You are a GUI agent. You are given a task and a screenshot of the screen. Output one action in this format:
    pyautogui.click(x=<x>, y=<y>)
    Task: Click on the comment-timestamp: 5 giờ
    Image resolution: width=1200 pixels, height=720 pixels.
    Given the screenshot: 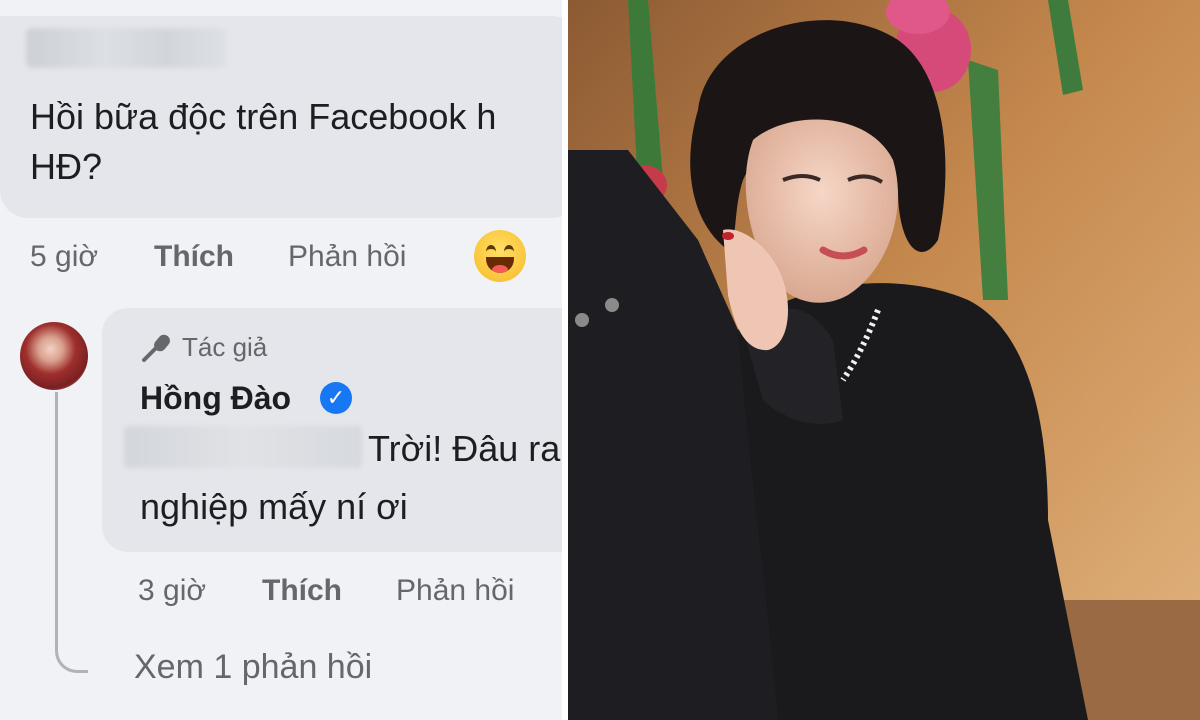 What is the action you would take?
    pyautogui.click(x=64, y=256)
    